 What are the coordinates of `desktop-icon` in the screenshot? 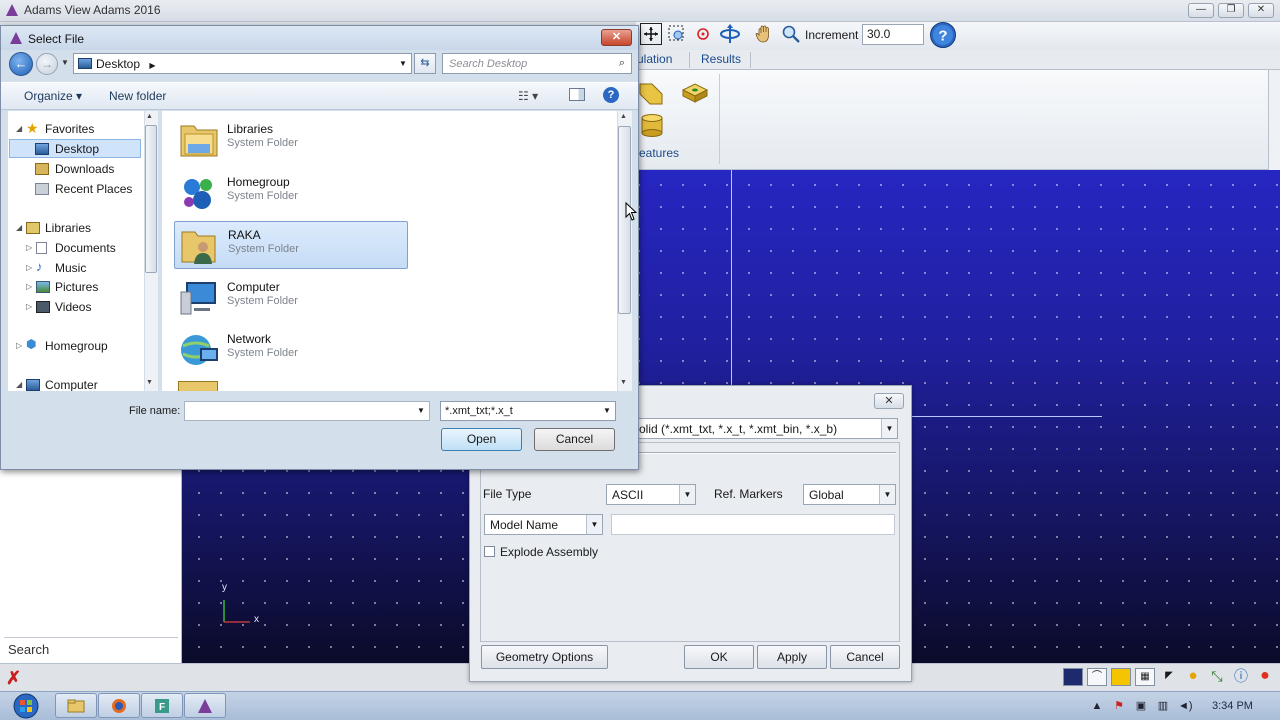 It's located at (85, 63).